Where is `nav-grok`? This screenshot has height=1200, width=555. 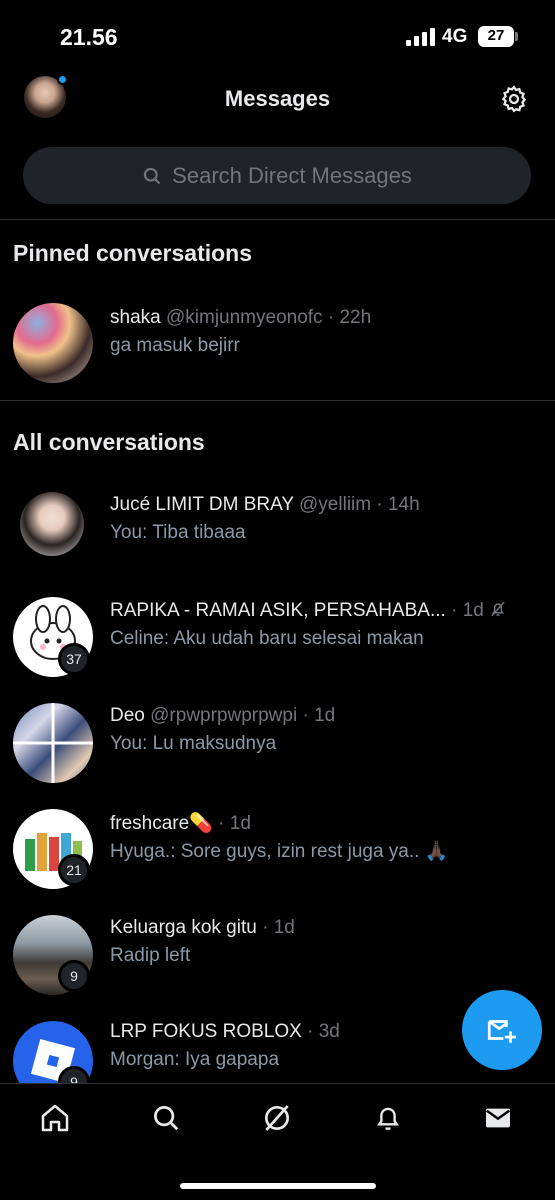
nav-grok is located at coordinates (277, 1118).